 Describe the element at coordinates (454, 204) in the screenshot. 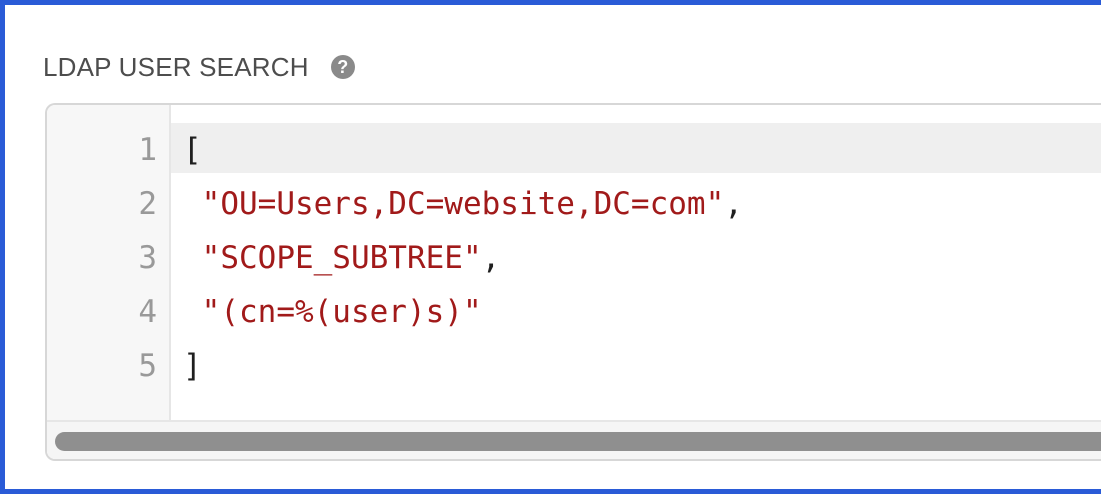

I see `string-token: "OU=Users,DC=website,DC=com"` at that location.